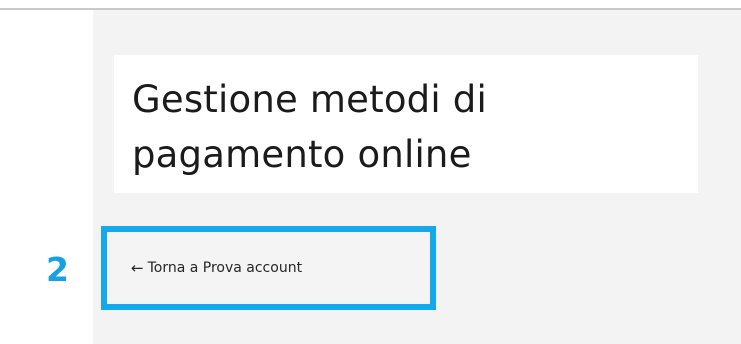 The height and width of the screenshot is (344, 741). What do you see at coordinates (57, 269) in the screenshot?
I see `step-number-callout: 2` at bounding box center [57, 269].